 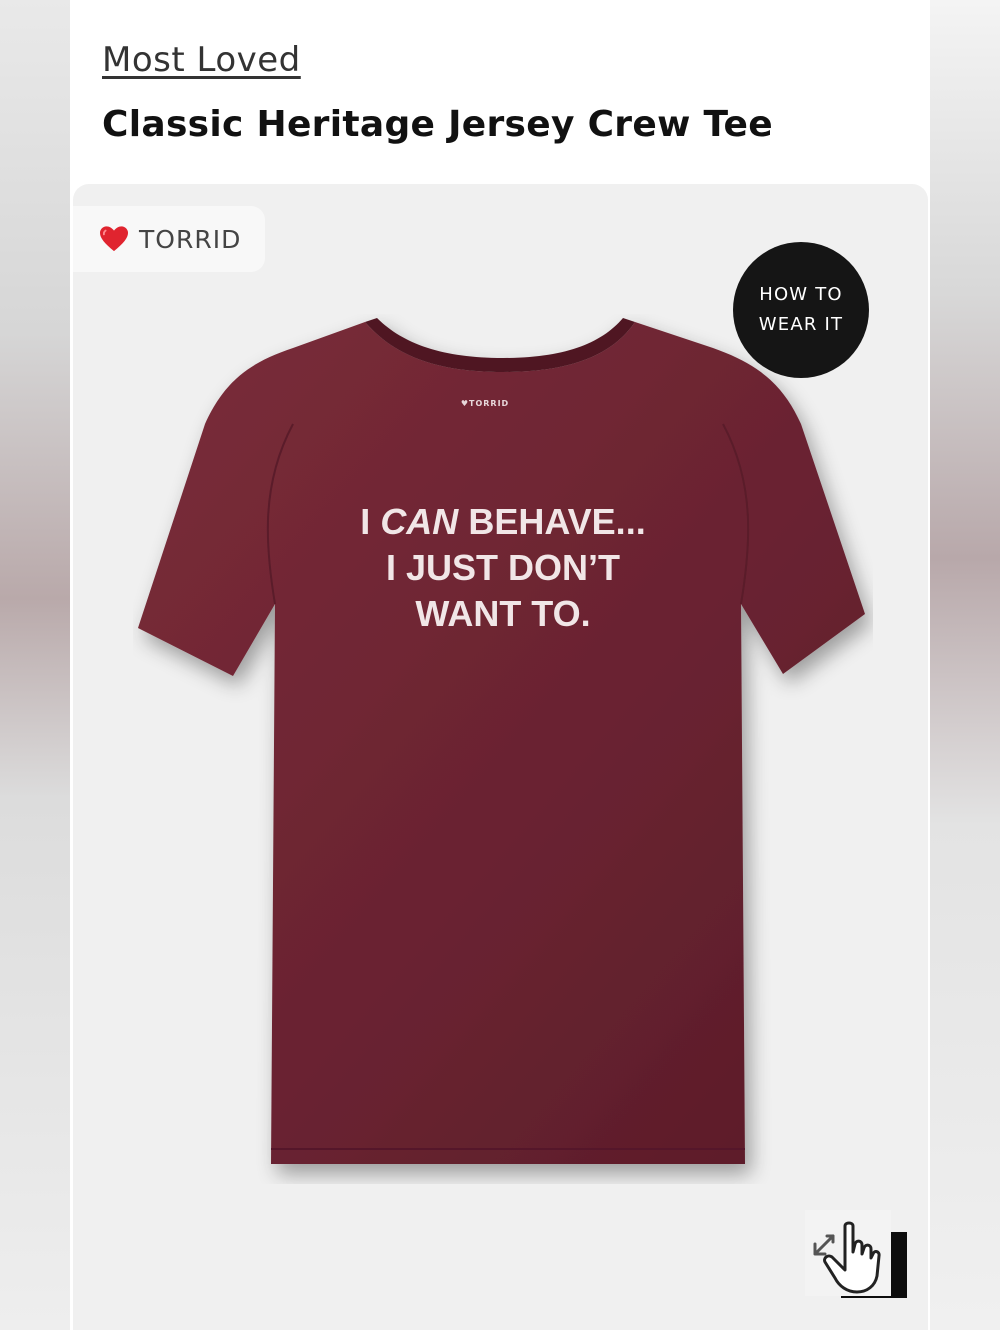 What do you see at coordinates (190, 239) in the screenshot?
I see `brand-name: TORRID` at bounding box center [190, 239].